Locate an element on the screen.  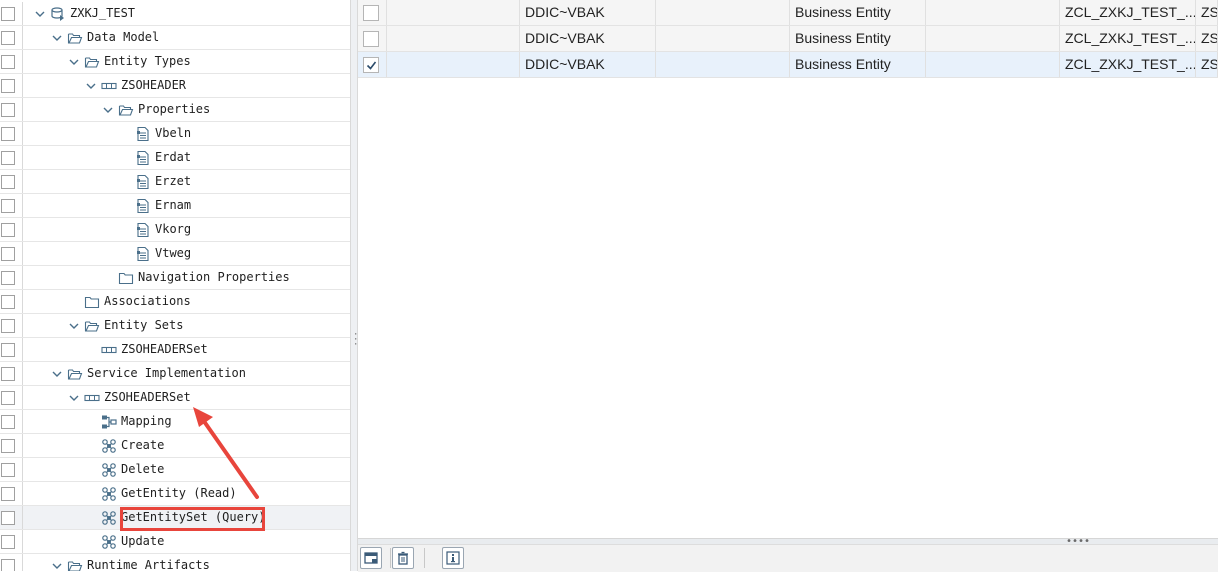
tree-node-label: Vbeln is located at coordinates (173, 133).